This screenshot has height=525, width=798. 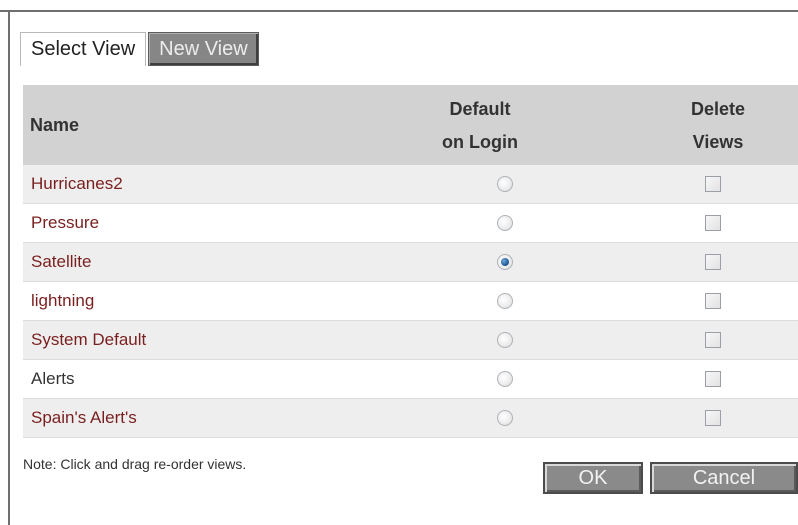 I want to click on tab-select-view: Select View, so click(x=83, y=49).